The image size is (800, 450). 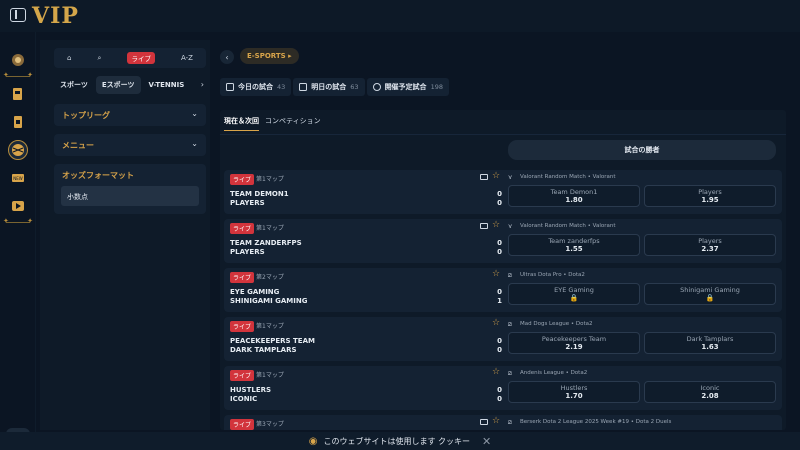 I want to click on quick-filter-row: ⌂ ⌕ ライブ A-Z, so click(x=130, y=58).